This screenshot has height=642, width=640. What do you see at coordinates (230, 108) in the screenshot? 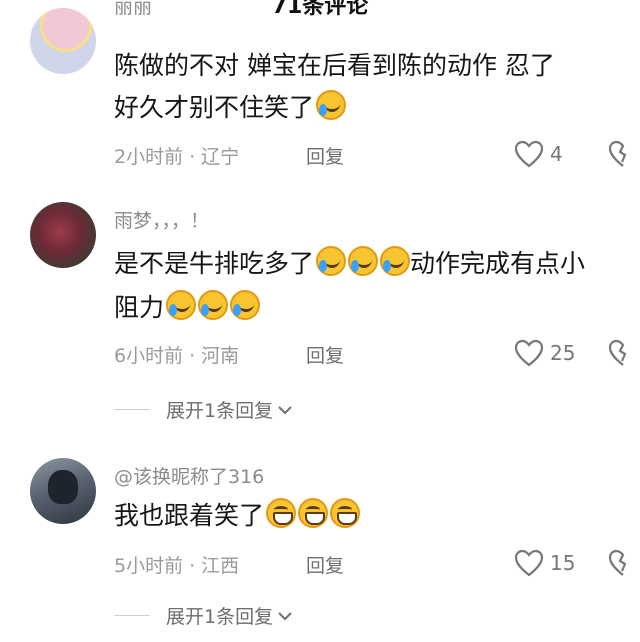
I see `comment-text-line: 好久才别不住笑了` at bounding box center [230, 108].